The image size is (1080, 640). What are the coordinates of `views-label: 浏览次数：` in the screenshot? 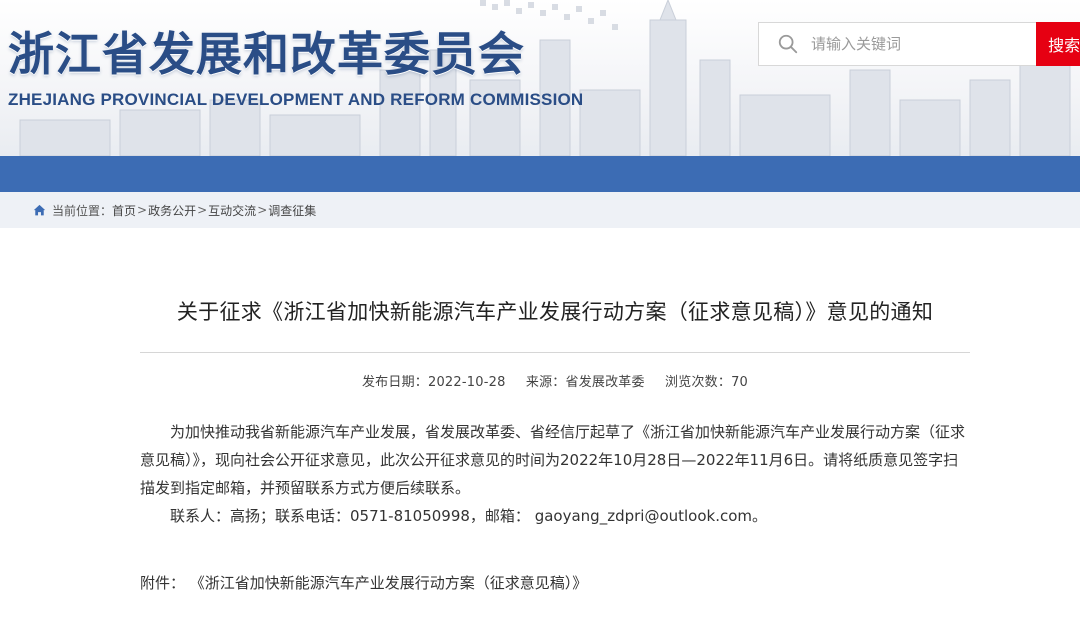 It's located at (698, 382).